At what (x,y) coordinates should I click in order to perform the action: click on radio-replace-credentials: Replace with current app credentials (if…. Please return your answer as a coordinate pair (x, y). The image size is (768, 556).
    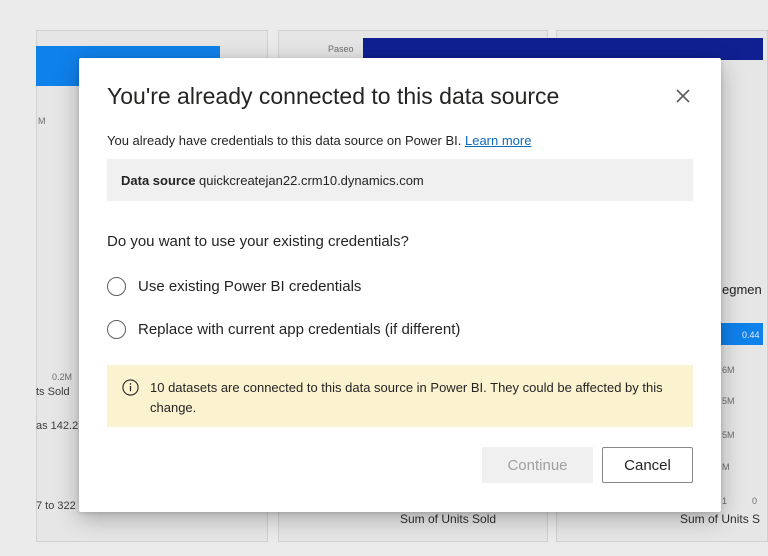
    Looking at the image, I should click on (283, 329).